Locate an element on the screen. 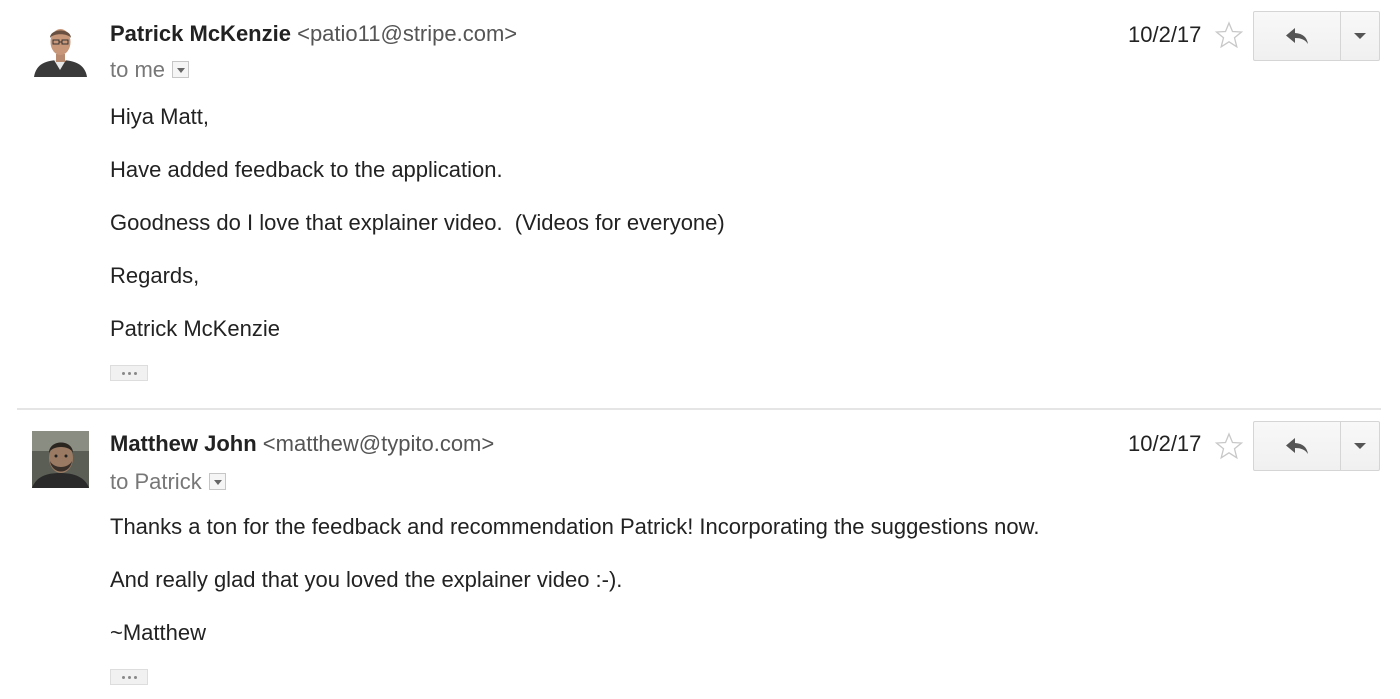 This screenshot has height=699, width=1400. recipient-text: to me is located at coordinates (138, 69).